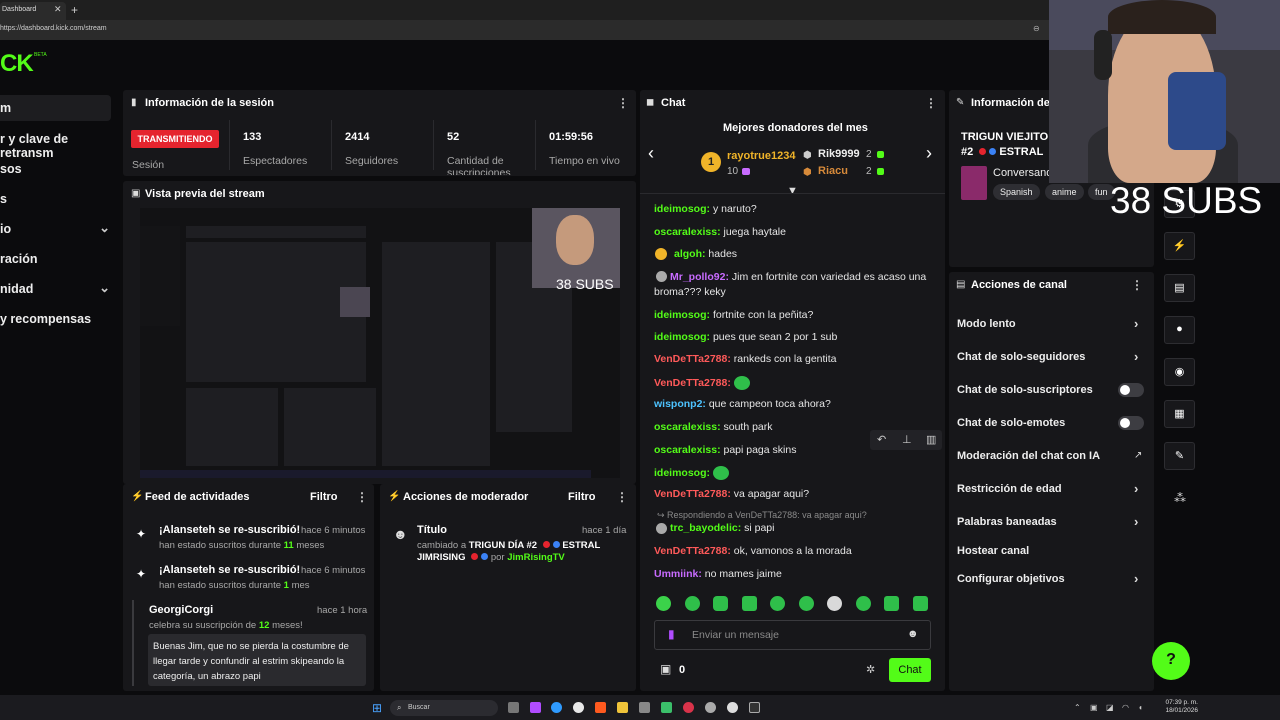 The height and width of the screenshot is (720, 1280). What do you see at coordinates (525, 30) in the screenshot?
I see `address-bar` at bounding box center [525, 30].